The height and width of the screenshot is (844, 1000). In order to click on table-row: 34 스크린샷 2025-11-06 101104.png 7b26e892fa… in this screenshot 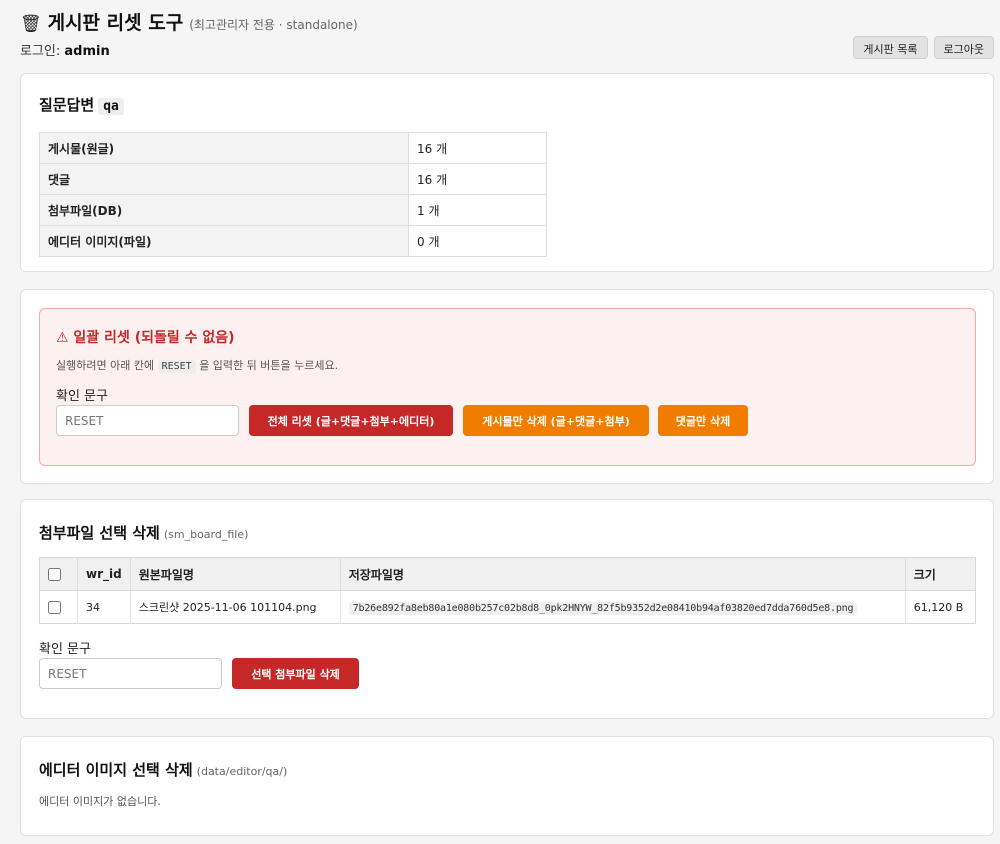, I will do `click(507, 607)`.